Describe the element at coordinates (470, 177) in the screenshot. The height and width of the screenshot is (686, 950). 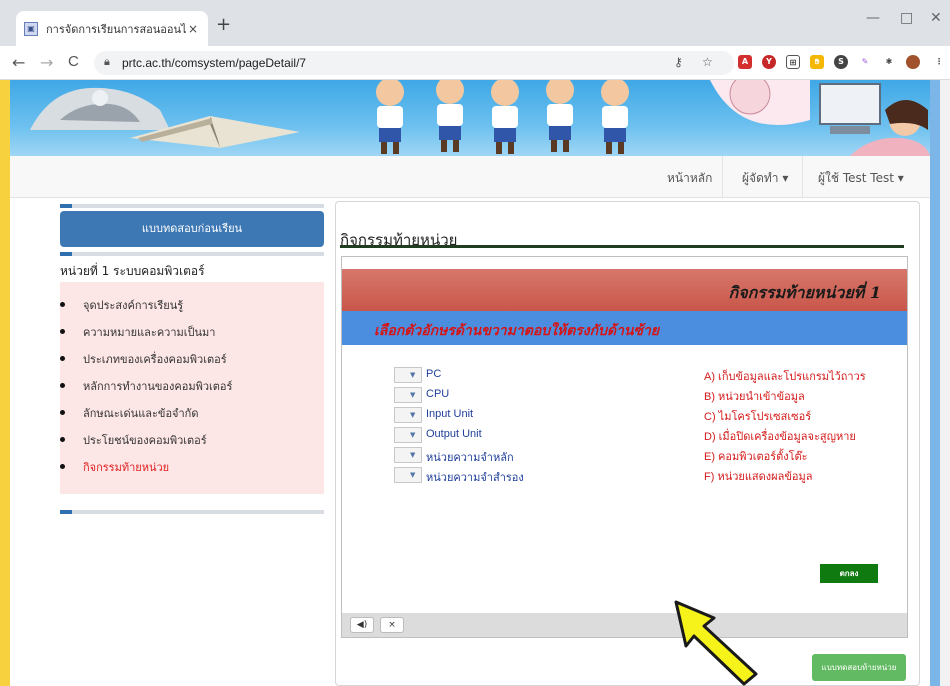
I see `top-navbar: หน้าหลัก ผู้จัดทำ ▾ ผู้ใช้ Test Test ▾` at that location.